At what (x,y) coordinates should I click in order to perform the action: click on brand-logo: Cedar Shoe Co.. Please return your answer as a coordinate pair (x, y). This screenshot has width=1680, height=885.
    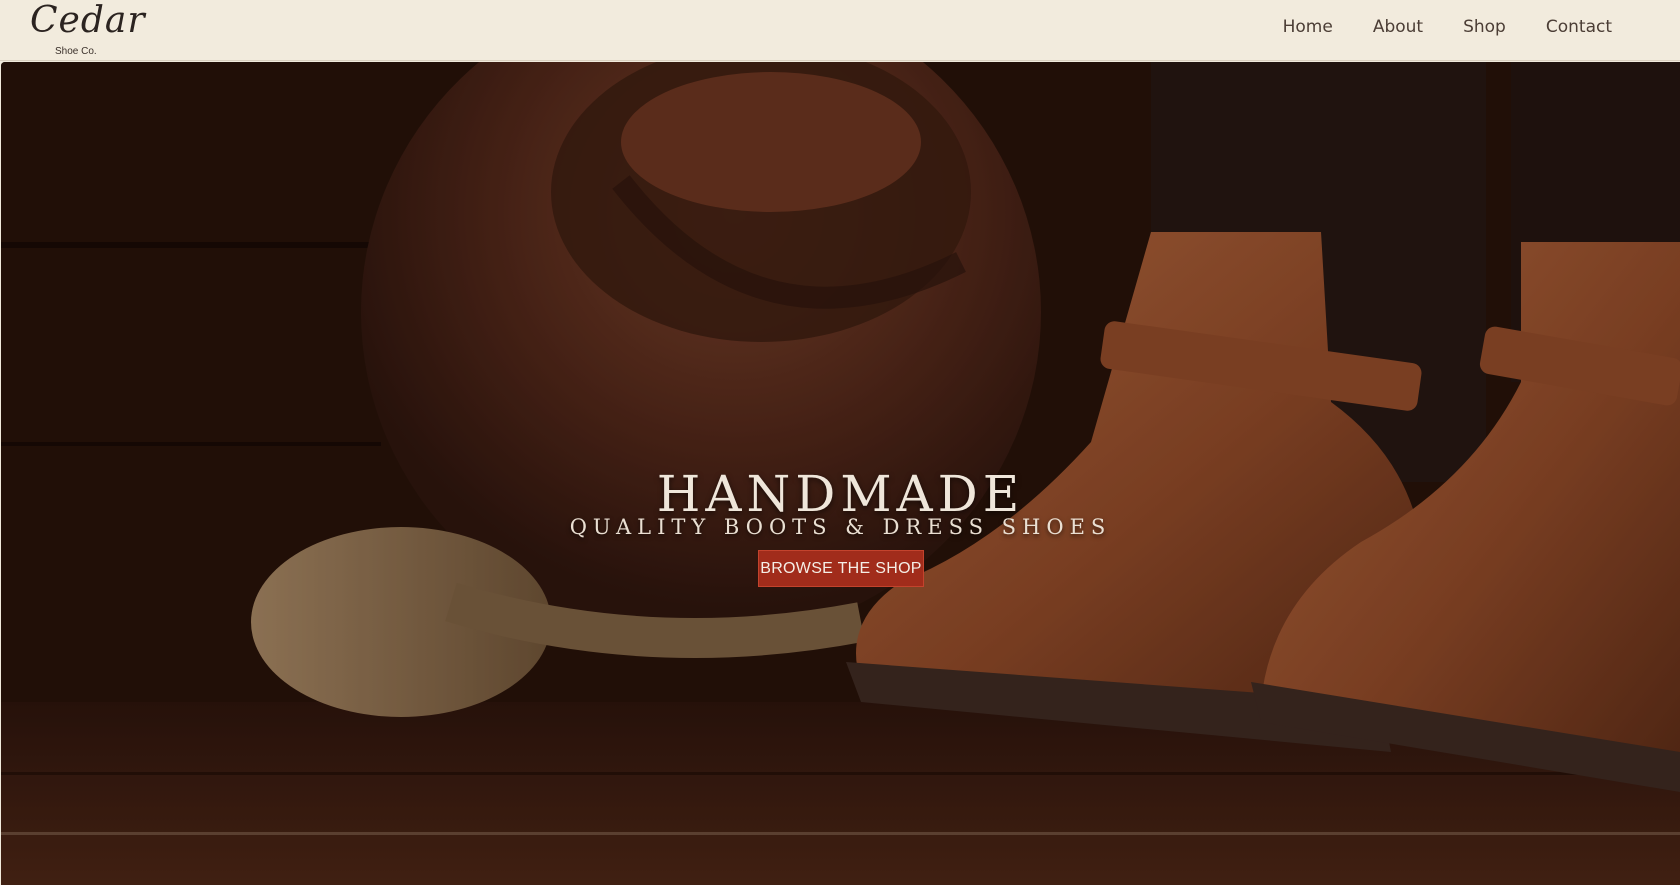
    Looking at the image, I should click on (88, 28).